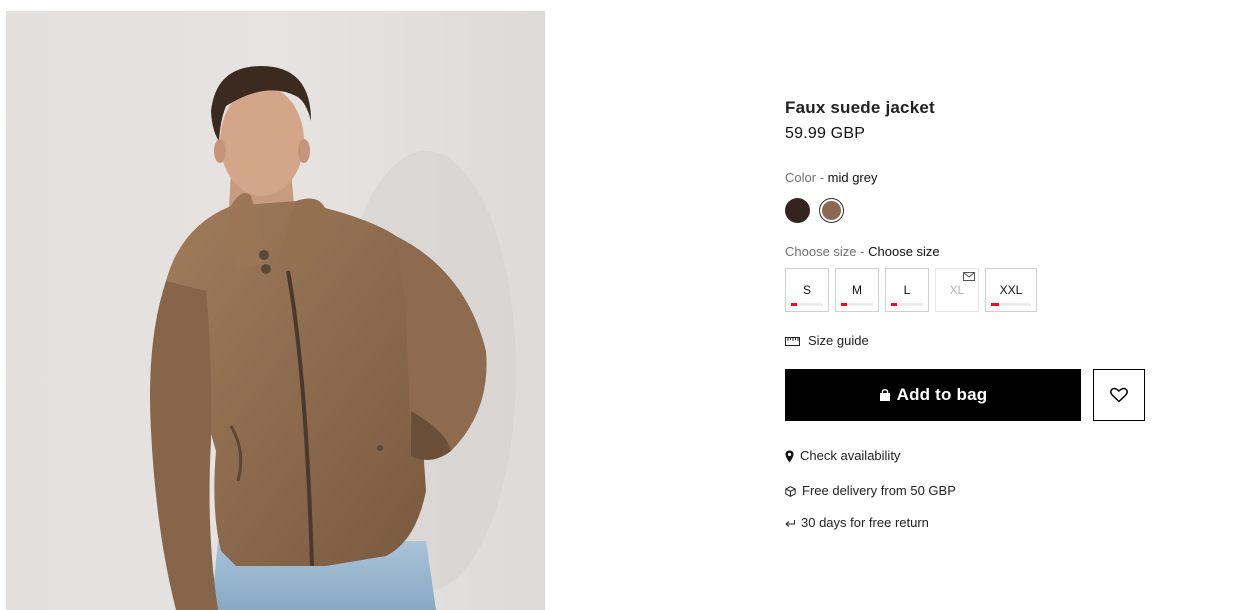  Describe the element at coordinates (790, 523) in the screenshot. I see `return-arrow-icon` at that location.